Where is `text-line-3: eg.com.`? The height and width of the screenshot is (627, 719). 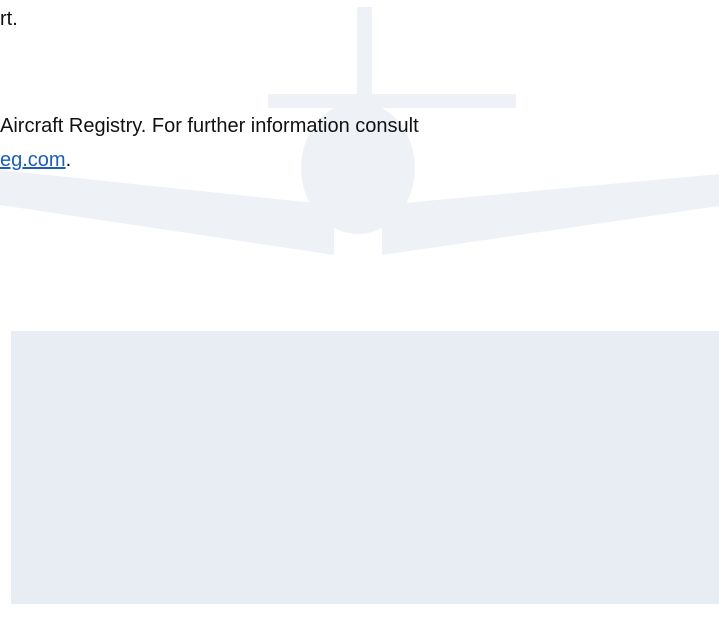
text-line-3: eg.com. is located at coordinates (35, 160).